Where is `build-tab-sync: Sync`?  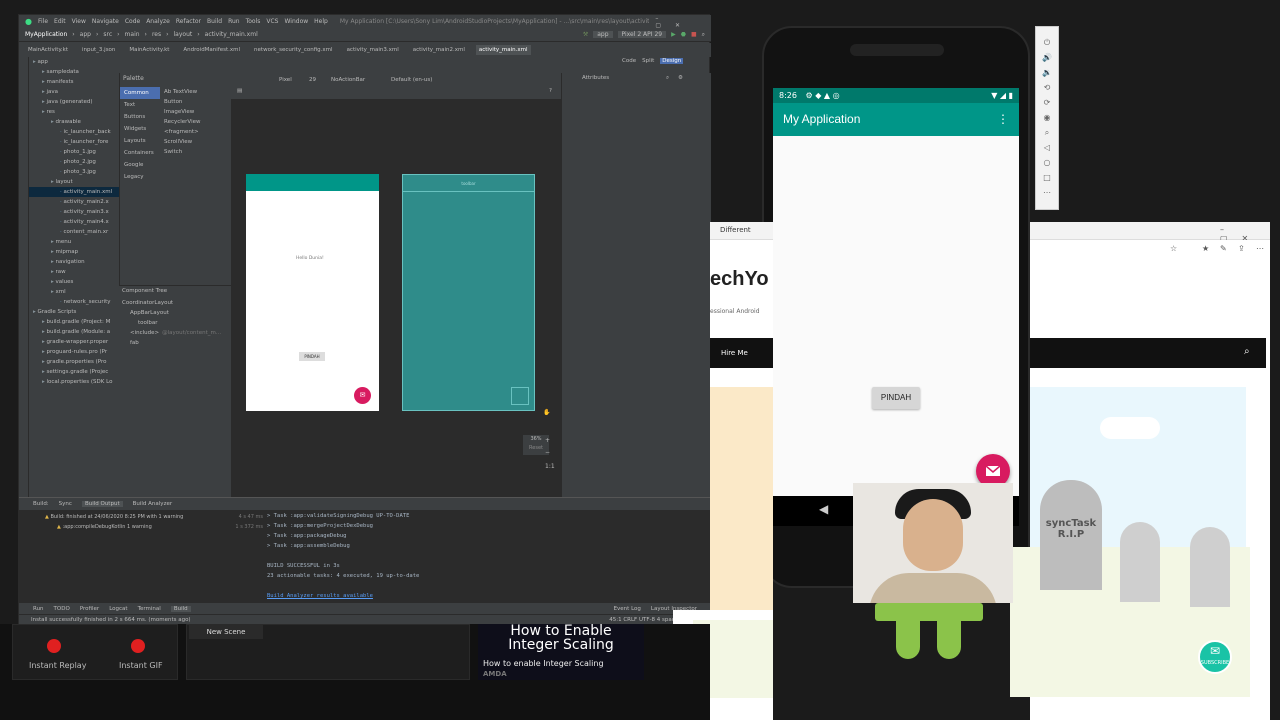
build-tab-sync: Sync is located at coordinates (65, 504).